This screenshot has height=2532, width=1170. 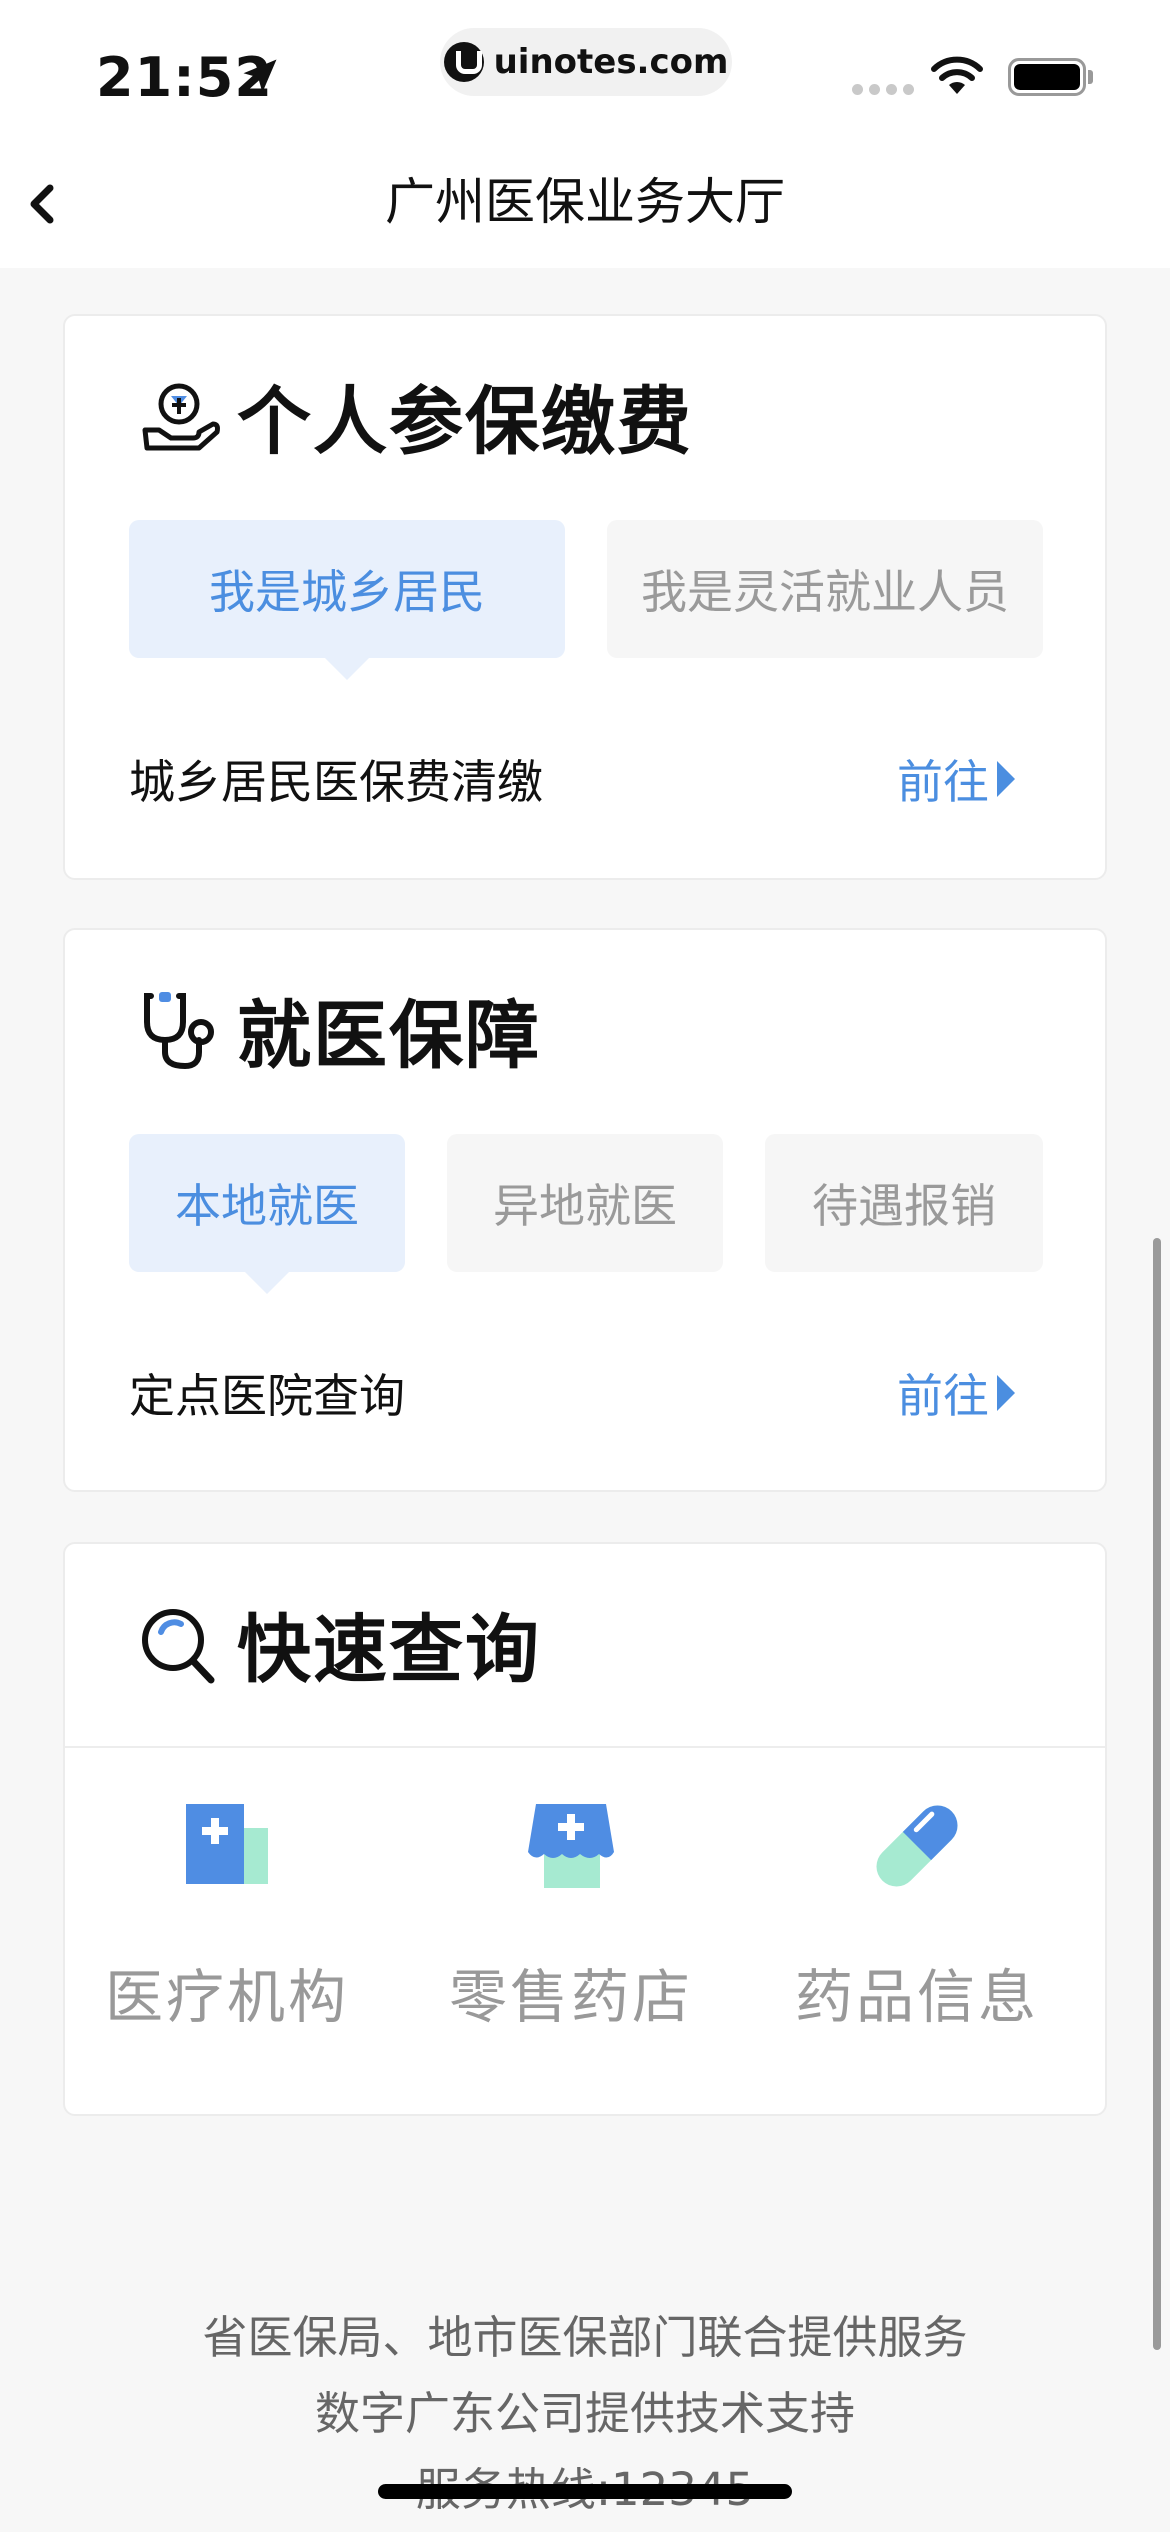 I want to click on payment-go-link: 前往, so click(x=956, y=779).